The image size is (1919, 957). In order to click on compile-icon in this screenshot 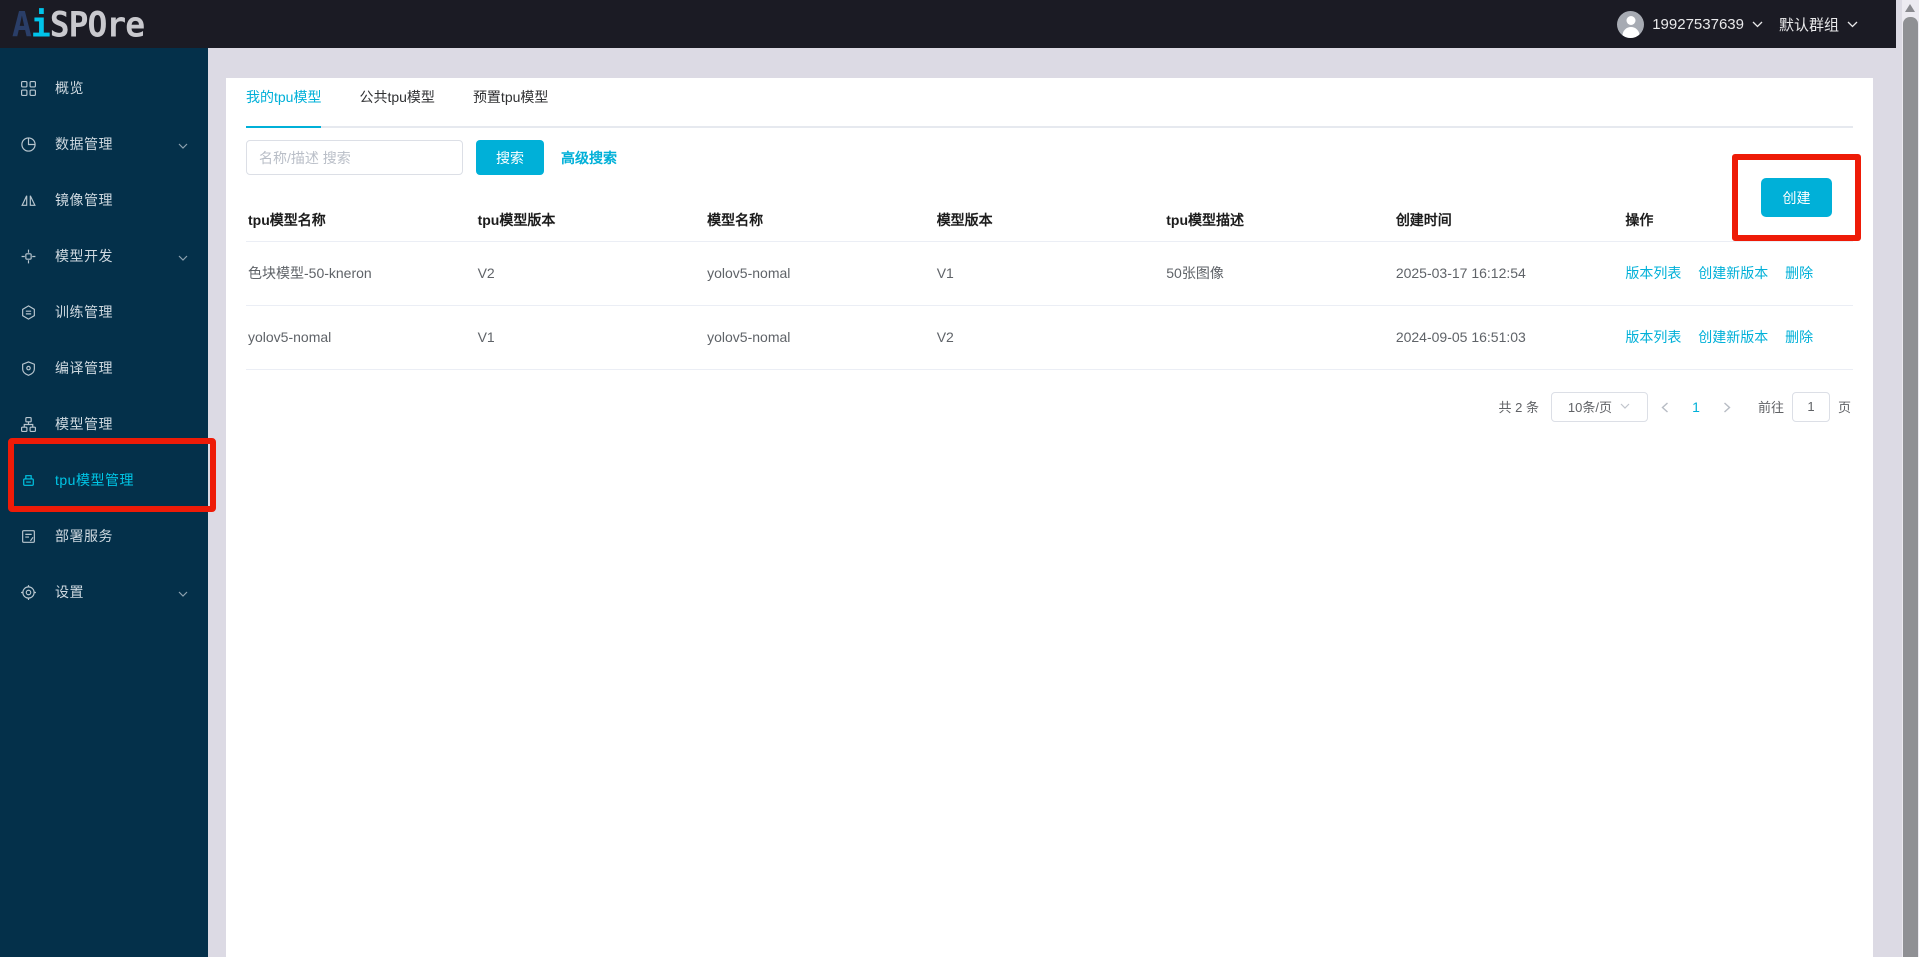, I will do `click(28, 368)`.